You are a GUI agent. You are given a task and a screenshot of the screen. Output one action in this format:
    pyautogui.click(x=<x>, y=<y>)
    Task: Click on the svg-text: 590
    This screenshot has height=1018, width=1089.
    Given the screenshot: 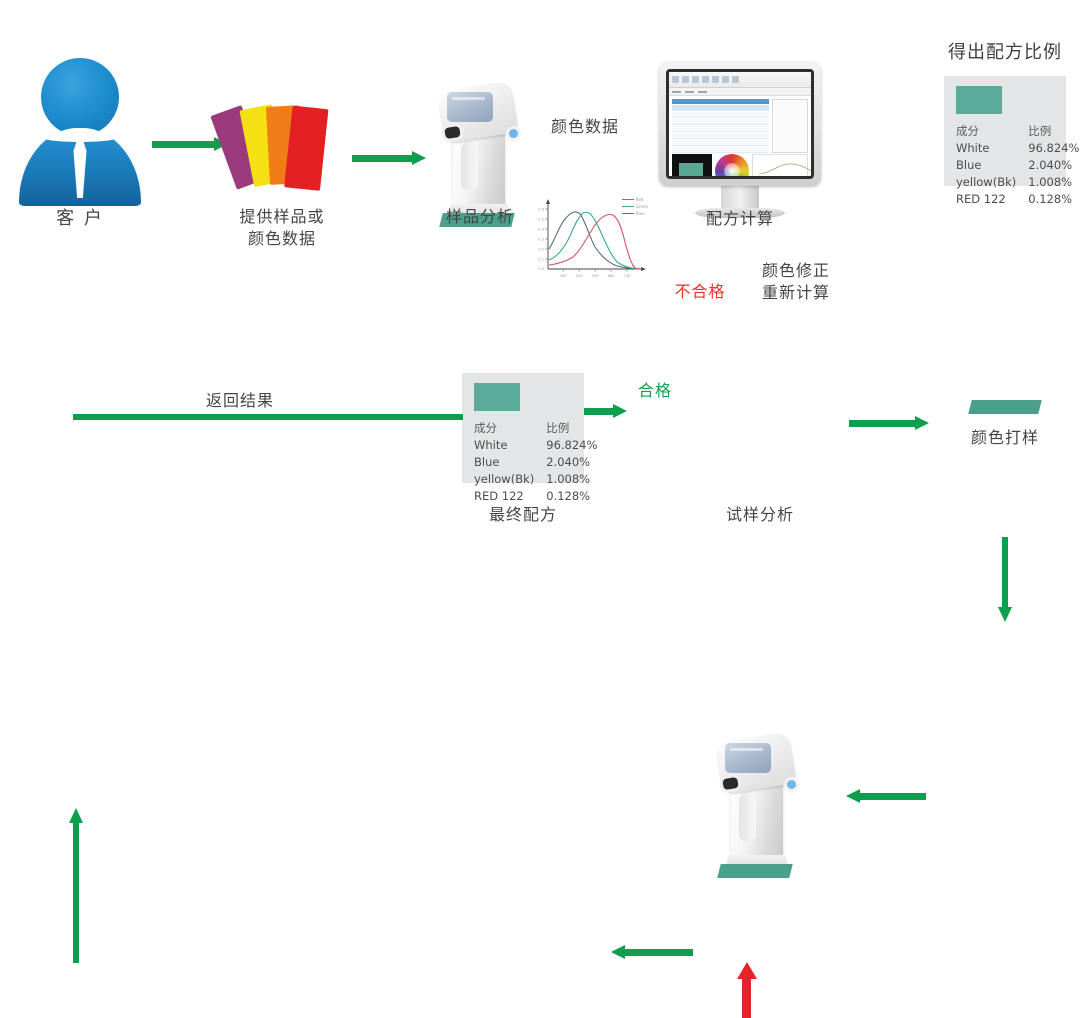 What is the action you would take?
    pyautogui.click(x=596, y=276)
    